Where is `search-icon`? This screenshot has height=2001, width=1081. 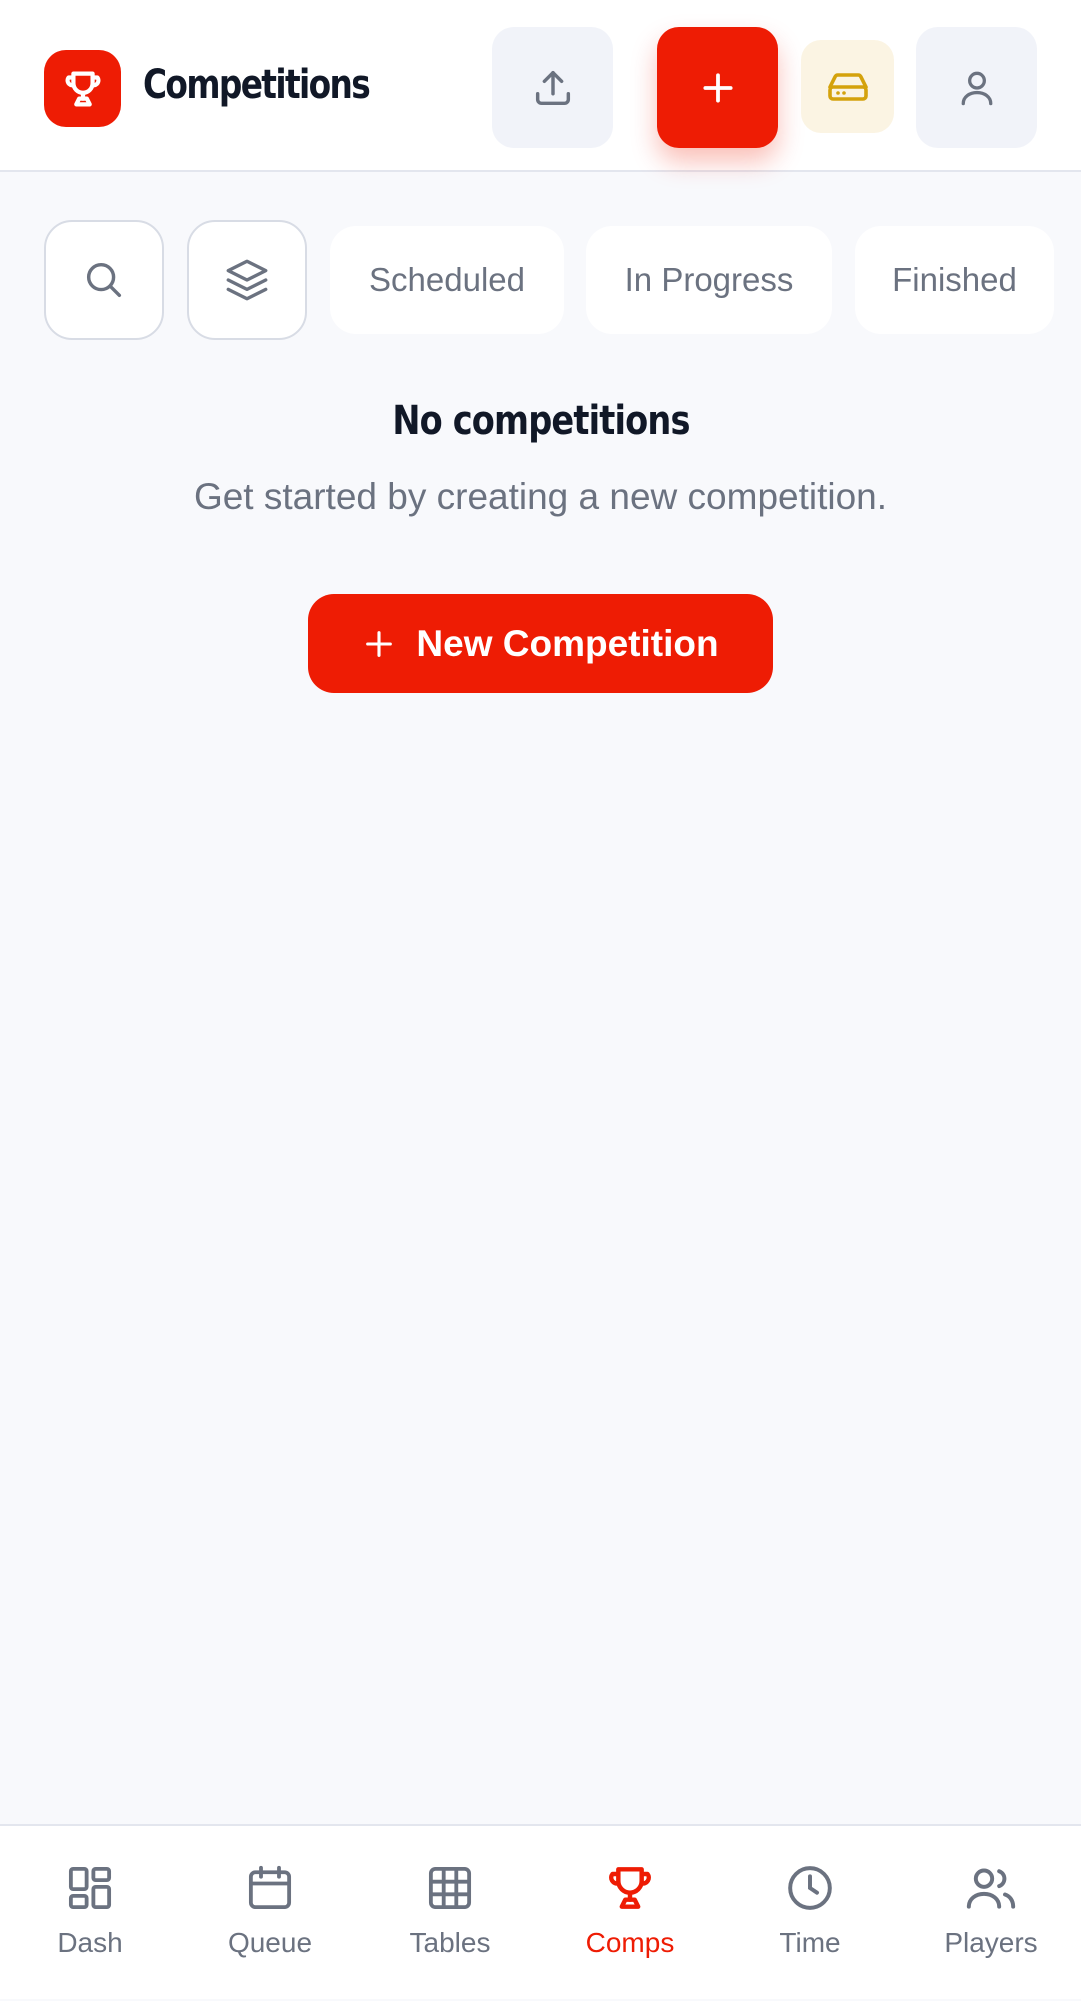
search-icon is located at coordinates (104, 280).